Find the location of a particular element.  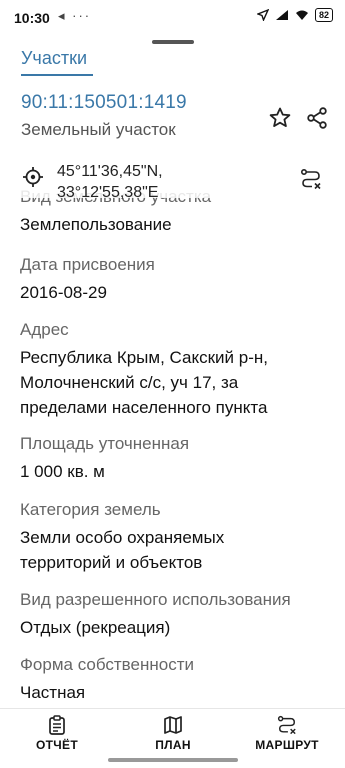

nav-plan-label: ПЛАН is located at coordinates (173, 745).